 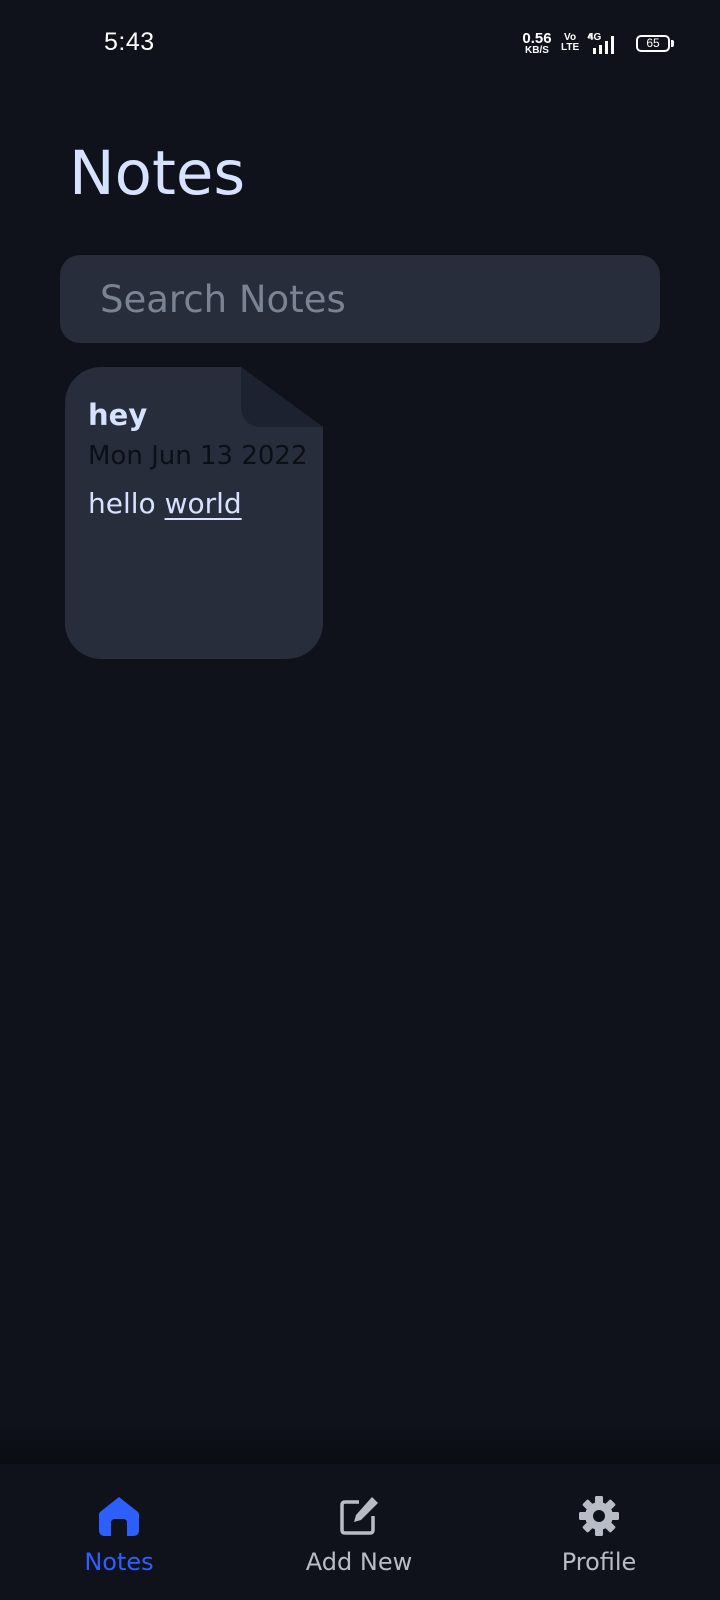 I want to click on network-type-label: 4G, so click(x=595, y=37).